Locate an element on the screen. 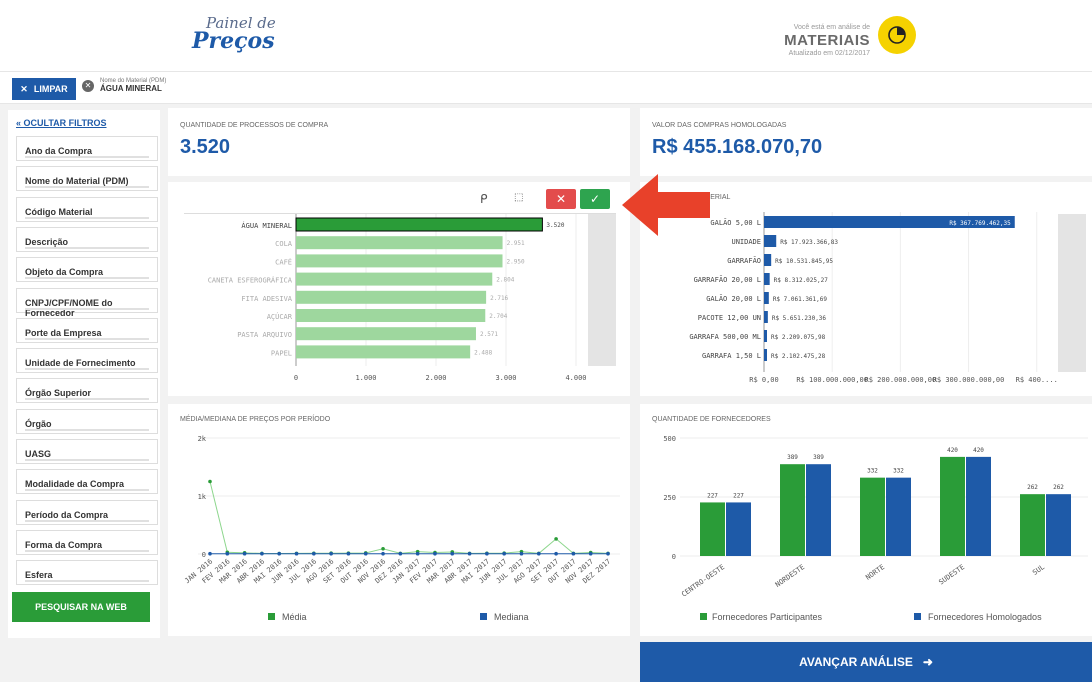  category-label: PAPEL is located at coordinates (281, 353).